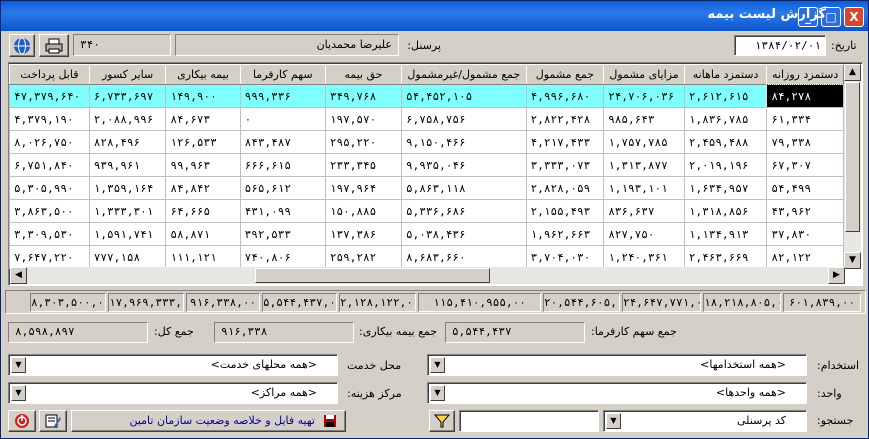  What do you see at coordinates (464, 142) in the screenshot?
I see `table-cell: ۹,۱۵۰,۴۶۶` at bounding box center [464, 142].